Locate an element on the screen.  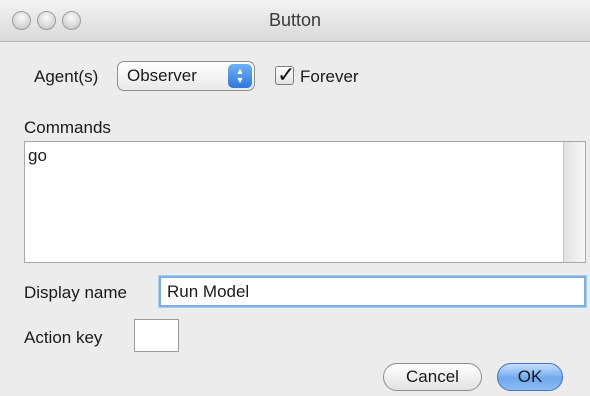
forever-checkbox: ✓ is located at coordinates (285, 74).